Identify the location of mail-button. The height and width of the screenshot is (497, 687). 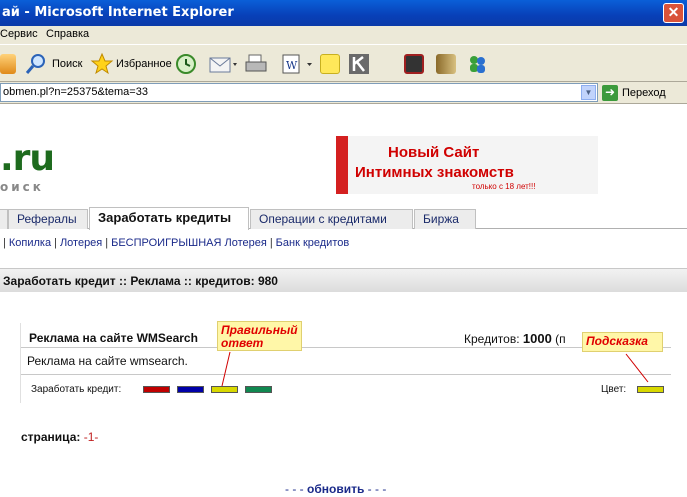
(223, 64).